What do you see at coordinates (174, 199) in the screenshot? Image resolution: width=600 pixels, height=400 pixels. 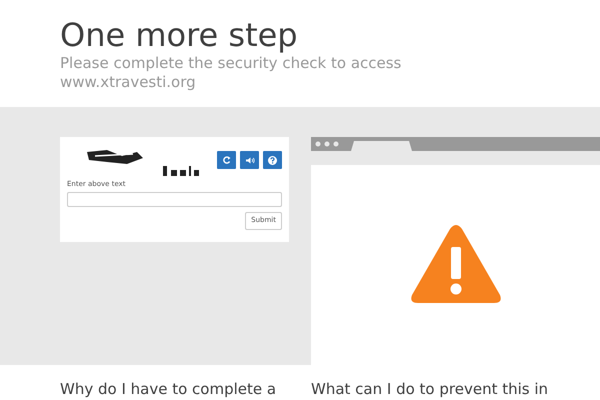 I see `input-field` at bounding box center [174, 199].